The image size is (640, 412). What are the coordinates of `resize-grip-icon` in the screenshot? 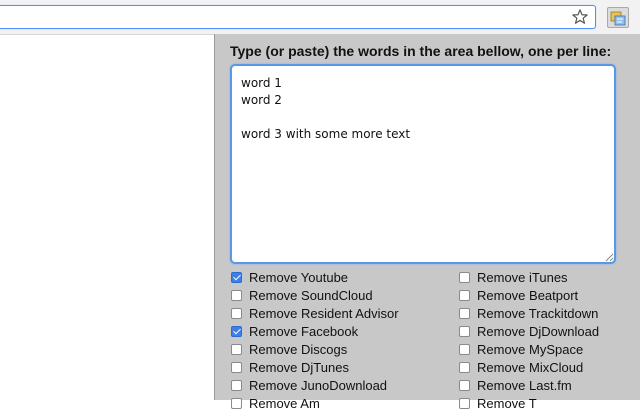 It's located at (609, 257).